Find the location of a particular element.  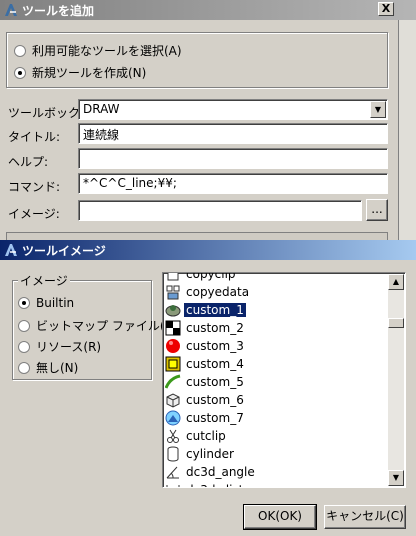

tool-image-titlebar: ツールイメージ is located at coordinates (208, 250).